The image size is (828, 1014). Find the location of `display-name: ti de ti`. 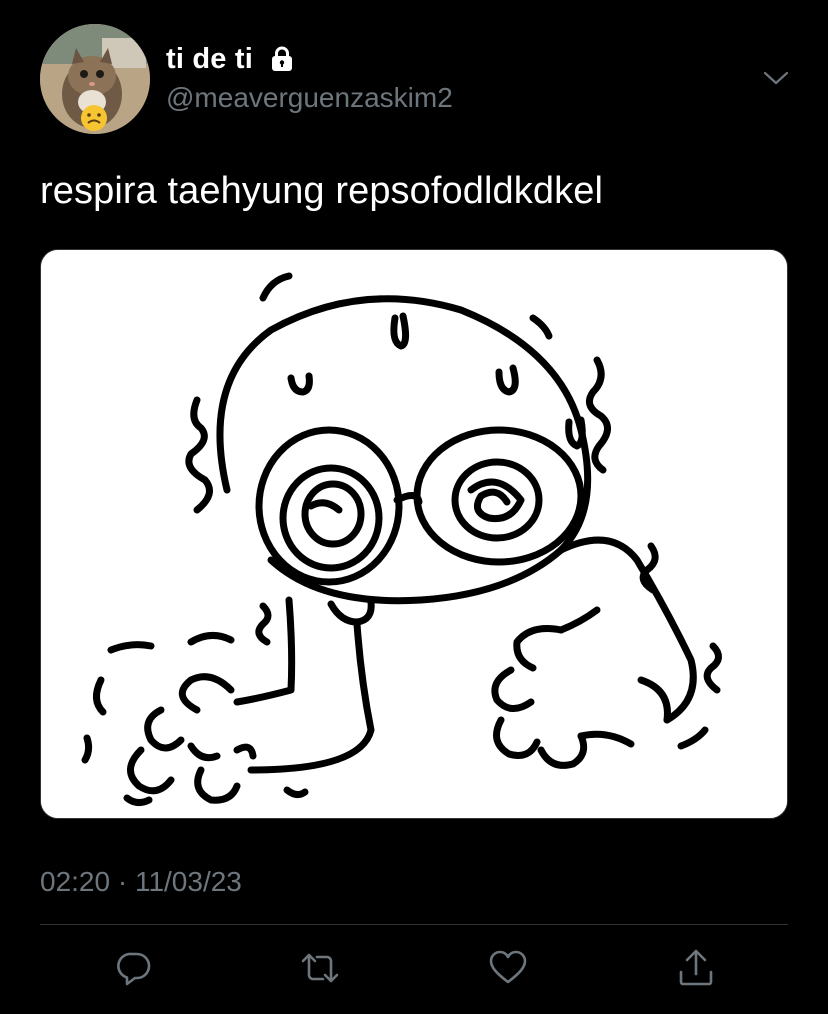

display-name: ti de ti is located at coordinates (209, 59).